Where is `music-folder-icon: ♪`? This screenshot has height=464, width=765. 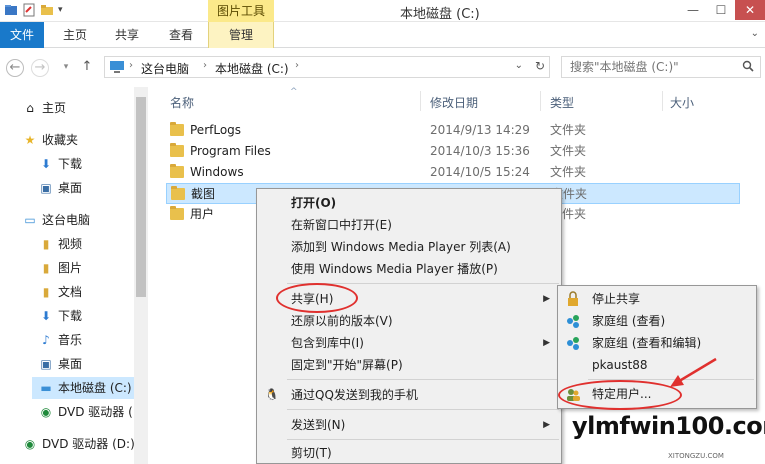
music-folder-icon: ♪ is located at coordinates (46, 340).